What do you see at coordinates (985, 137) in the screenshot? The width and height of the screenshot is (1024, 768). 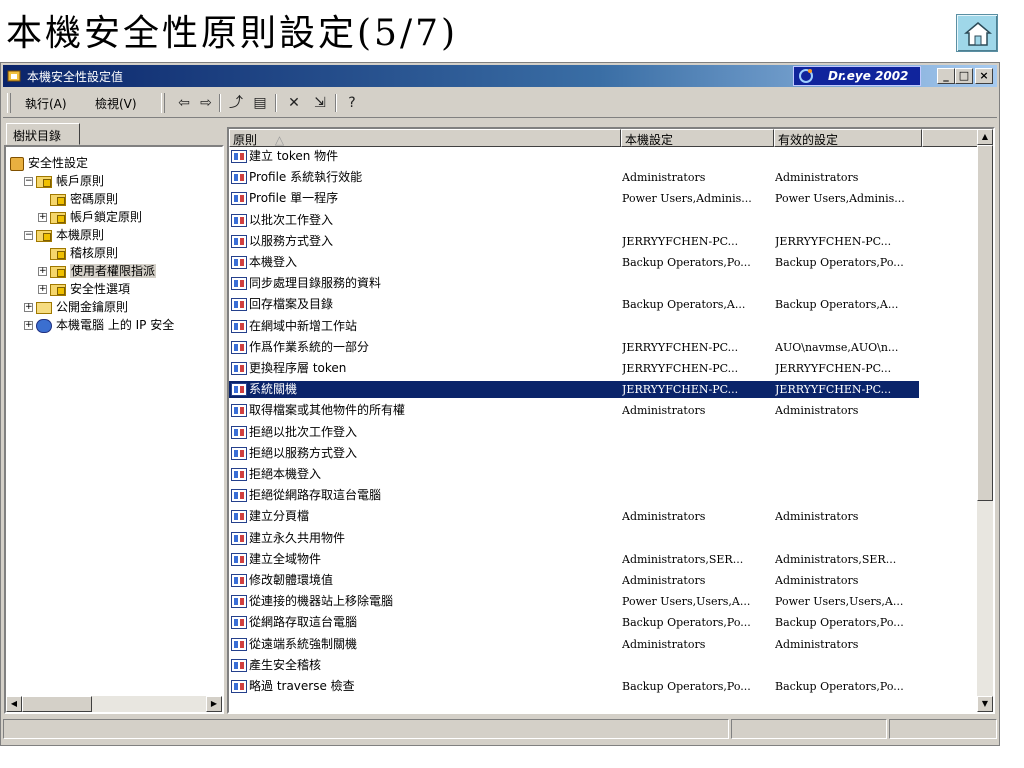 I see `scroll-up-button: ▲` at bounding box center [985, 137].